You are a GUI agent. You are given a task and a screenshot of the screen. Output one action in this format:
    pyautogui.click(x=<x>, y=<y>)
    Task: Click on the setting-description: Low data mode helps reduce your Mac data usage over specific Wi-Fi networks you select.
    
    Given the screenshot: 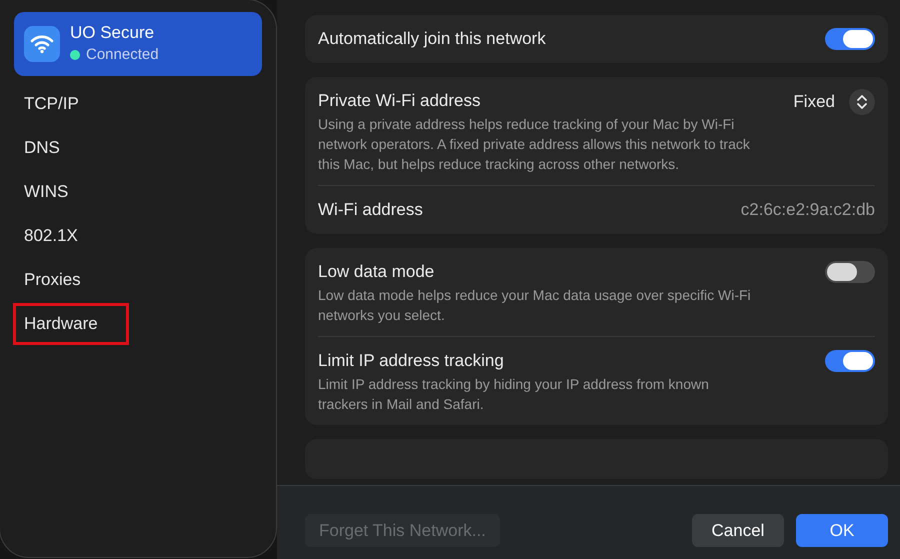 What is the action you would take?
    pyautogui.click(x=535, y=305)
    